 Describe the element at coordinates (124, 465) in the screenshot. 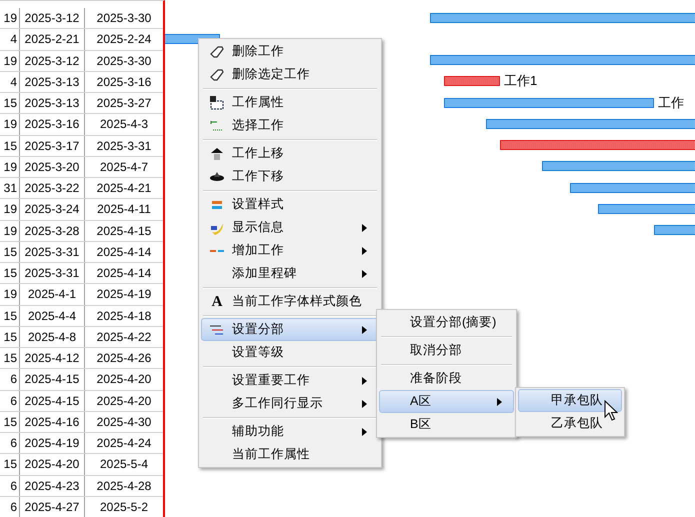

I see `end-date-cell-text: 2025-5-4` at that location.